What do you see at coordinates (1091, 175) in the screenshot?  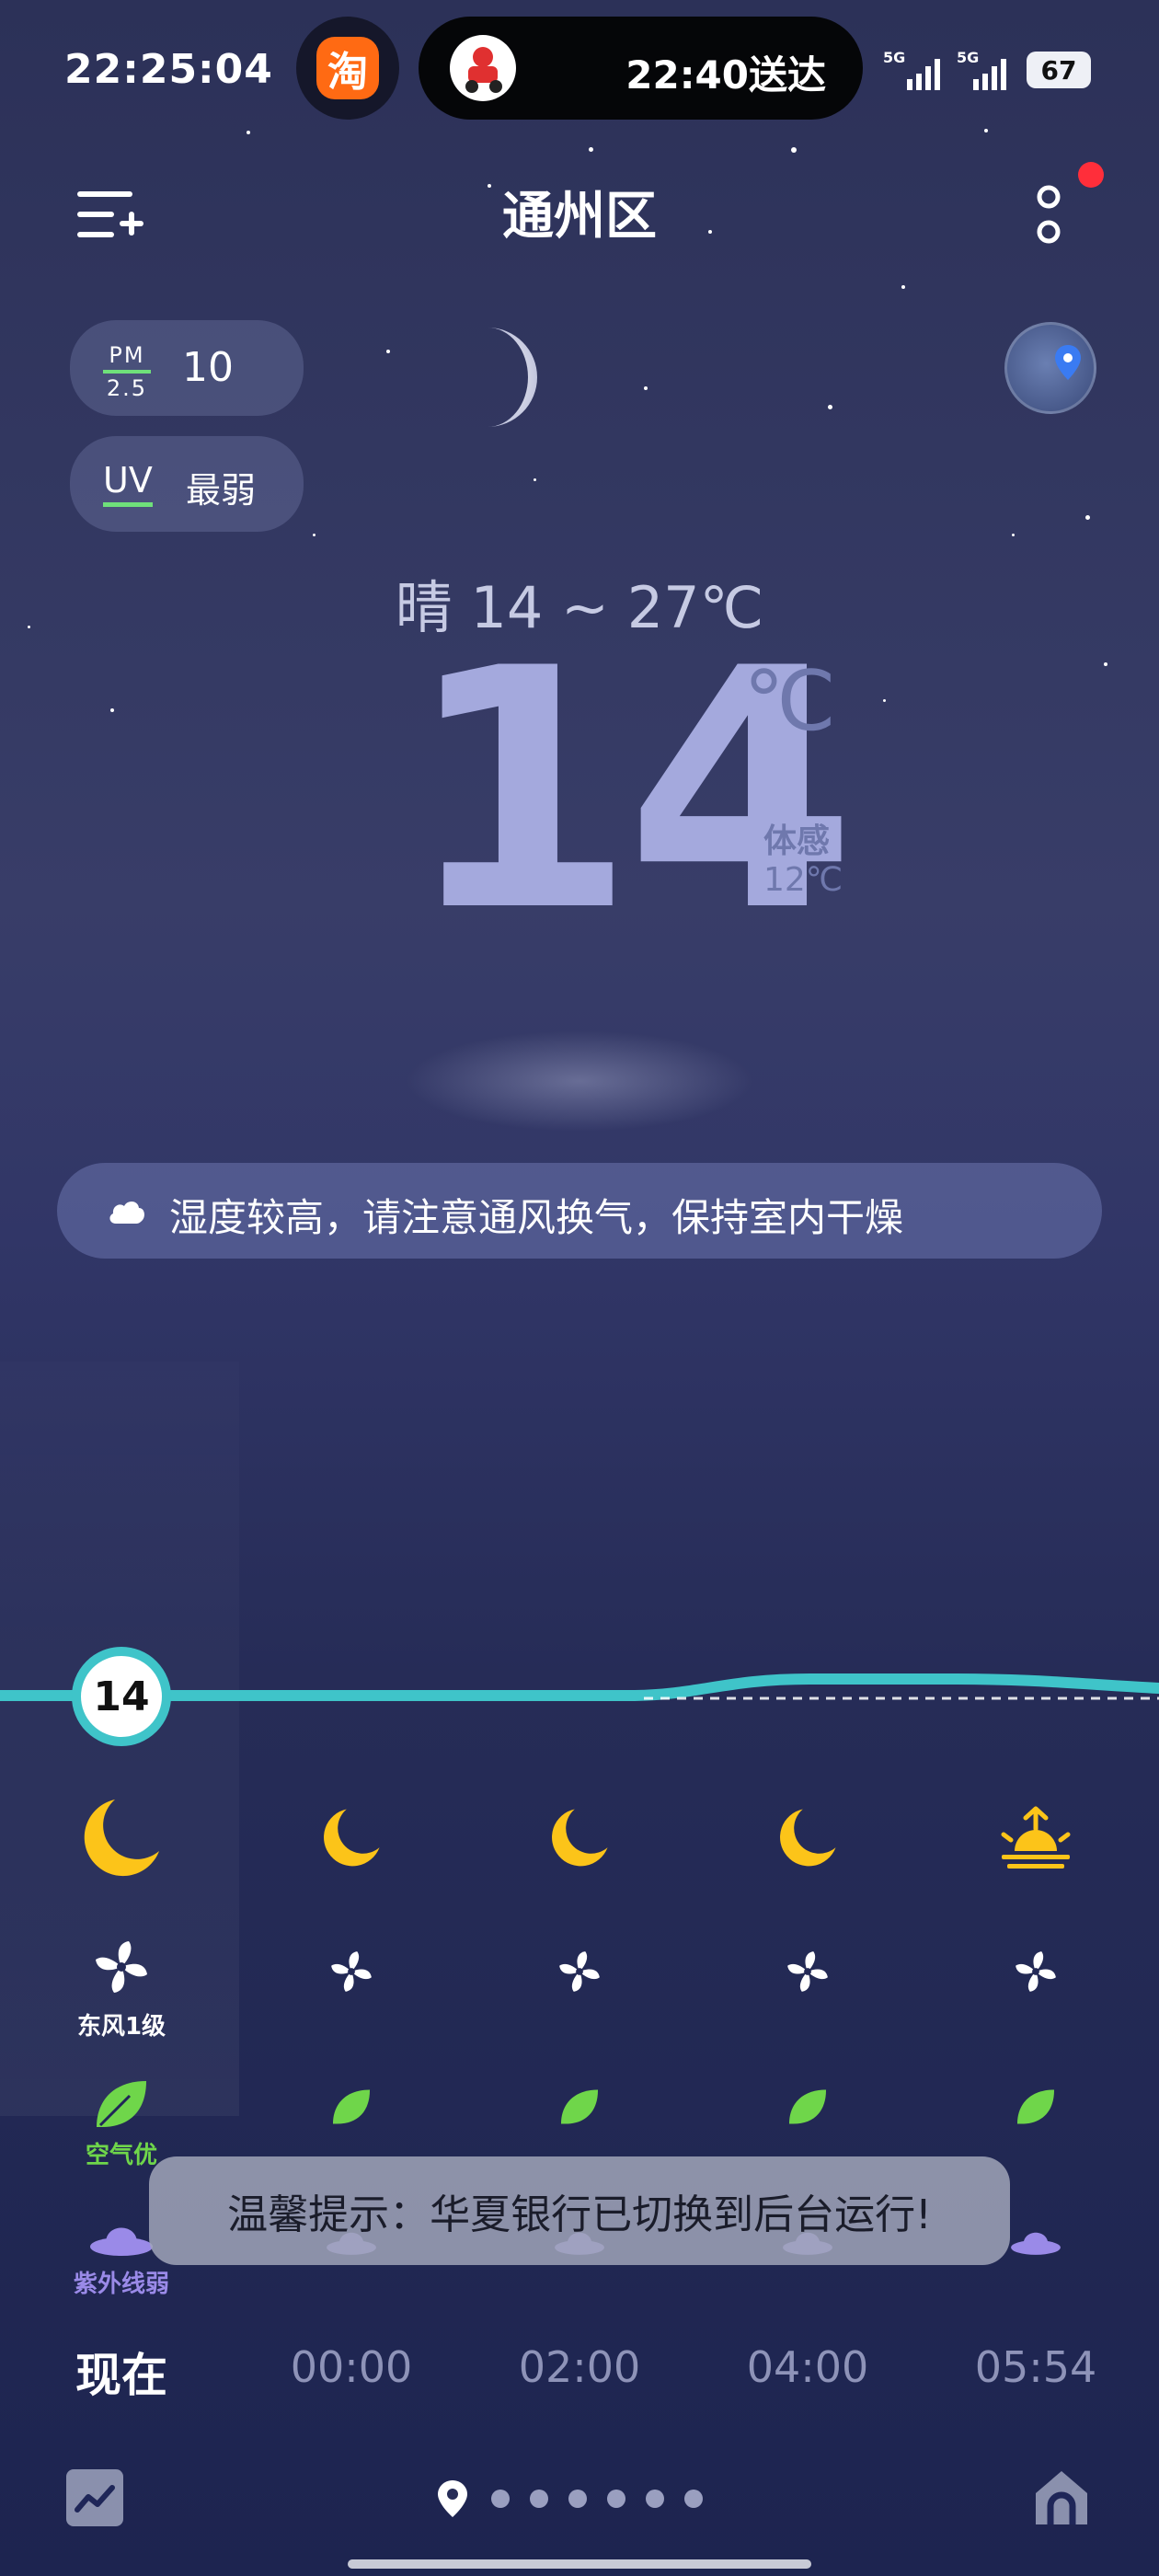 I see `notification-dot` at bounding box center [1091, 175].